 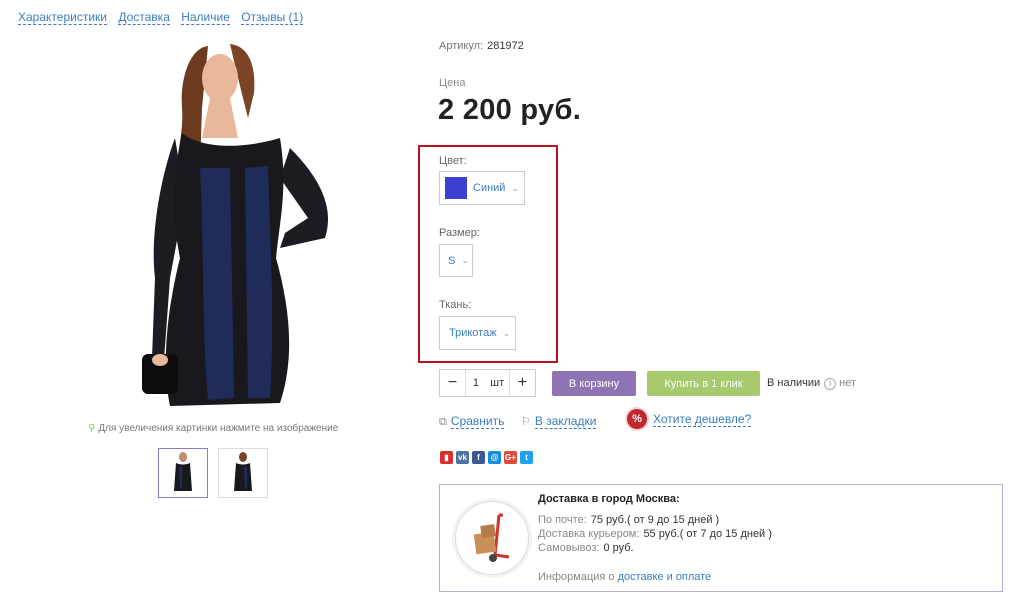 I want to click on courier-value: 55 руб.( от 7 до 15 дней ), so click(x=707, y=534).